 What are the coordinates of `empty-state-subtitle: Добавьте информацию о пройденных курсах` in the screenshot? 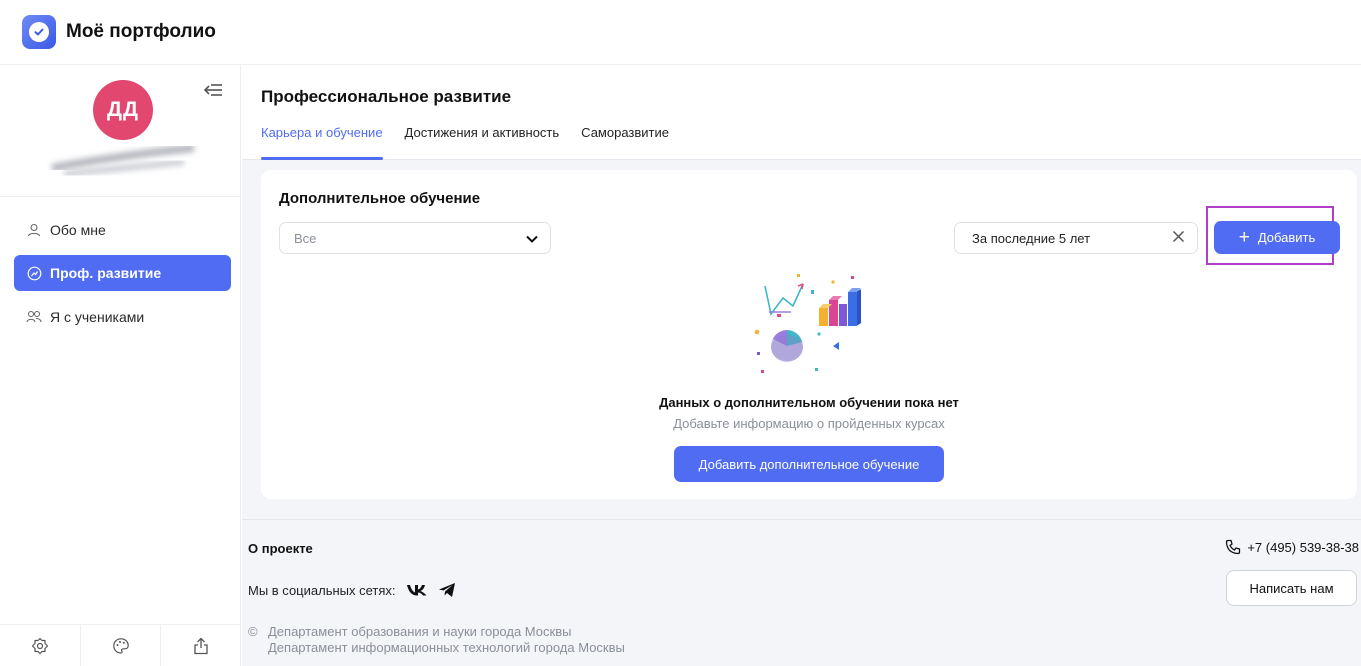 It's located at (809, 423).